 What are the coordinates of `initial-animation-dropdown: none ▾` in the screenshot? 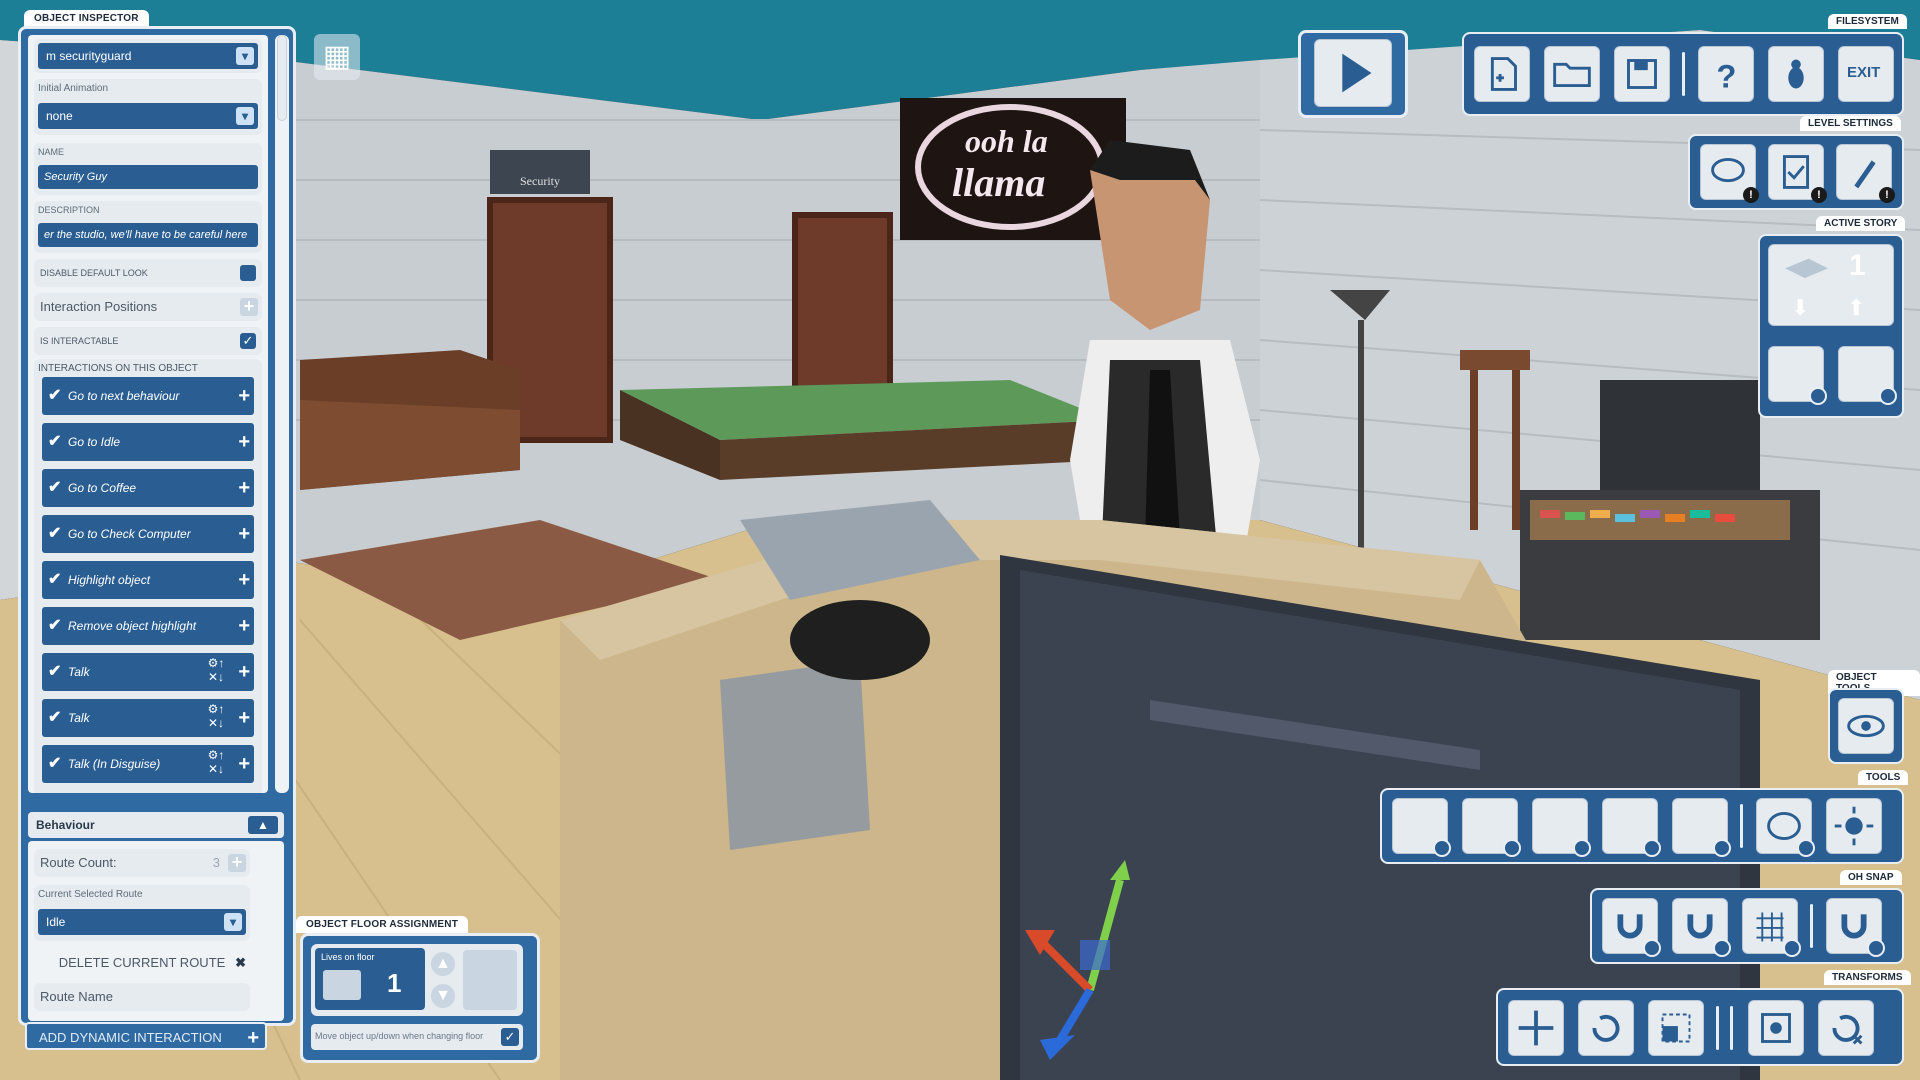 It's located at (148, 116).